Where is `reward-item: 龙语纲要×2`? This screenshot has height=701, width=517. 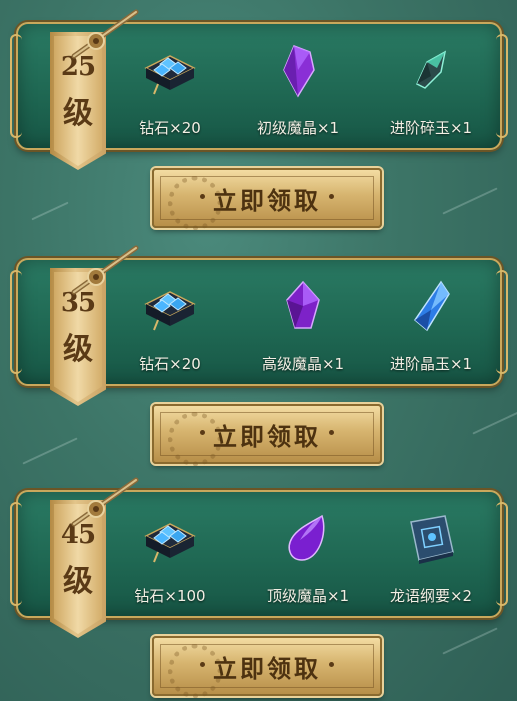
reward-item: 龙语纲要×2 is located at coordinates (431, 552).